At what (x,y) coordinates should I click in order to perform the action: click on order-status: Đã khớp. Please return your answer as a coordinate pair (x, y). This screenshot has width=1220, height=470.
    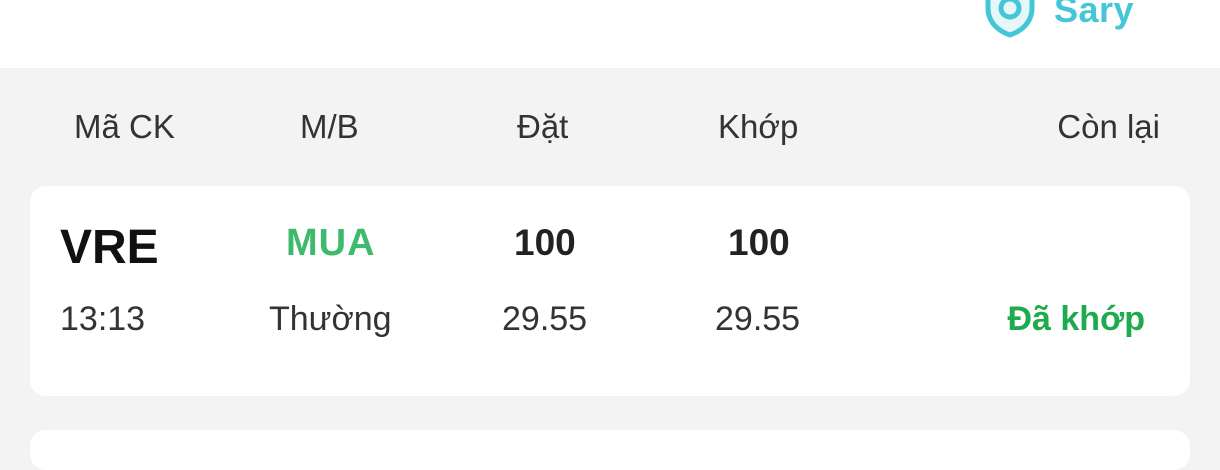
    Looking at the image, I should click on (1076, 319).